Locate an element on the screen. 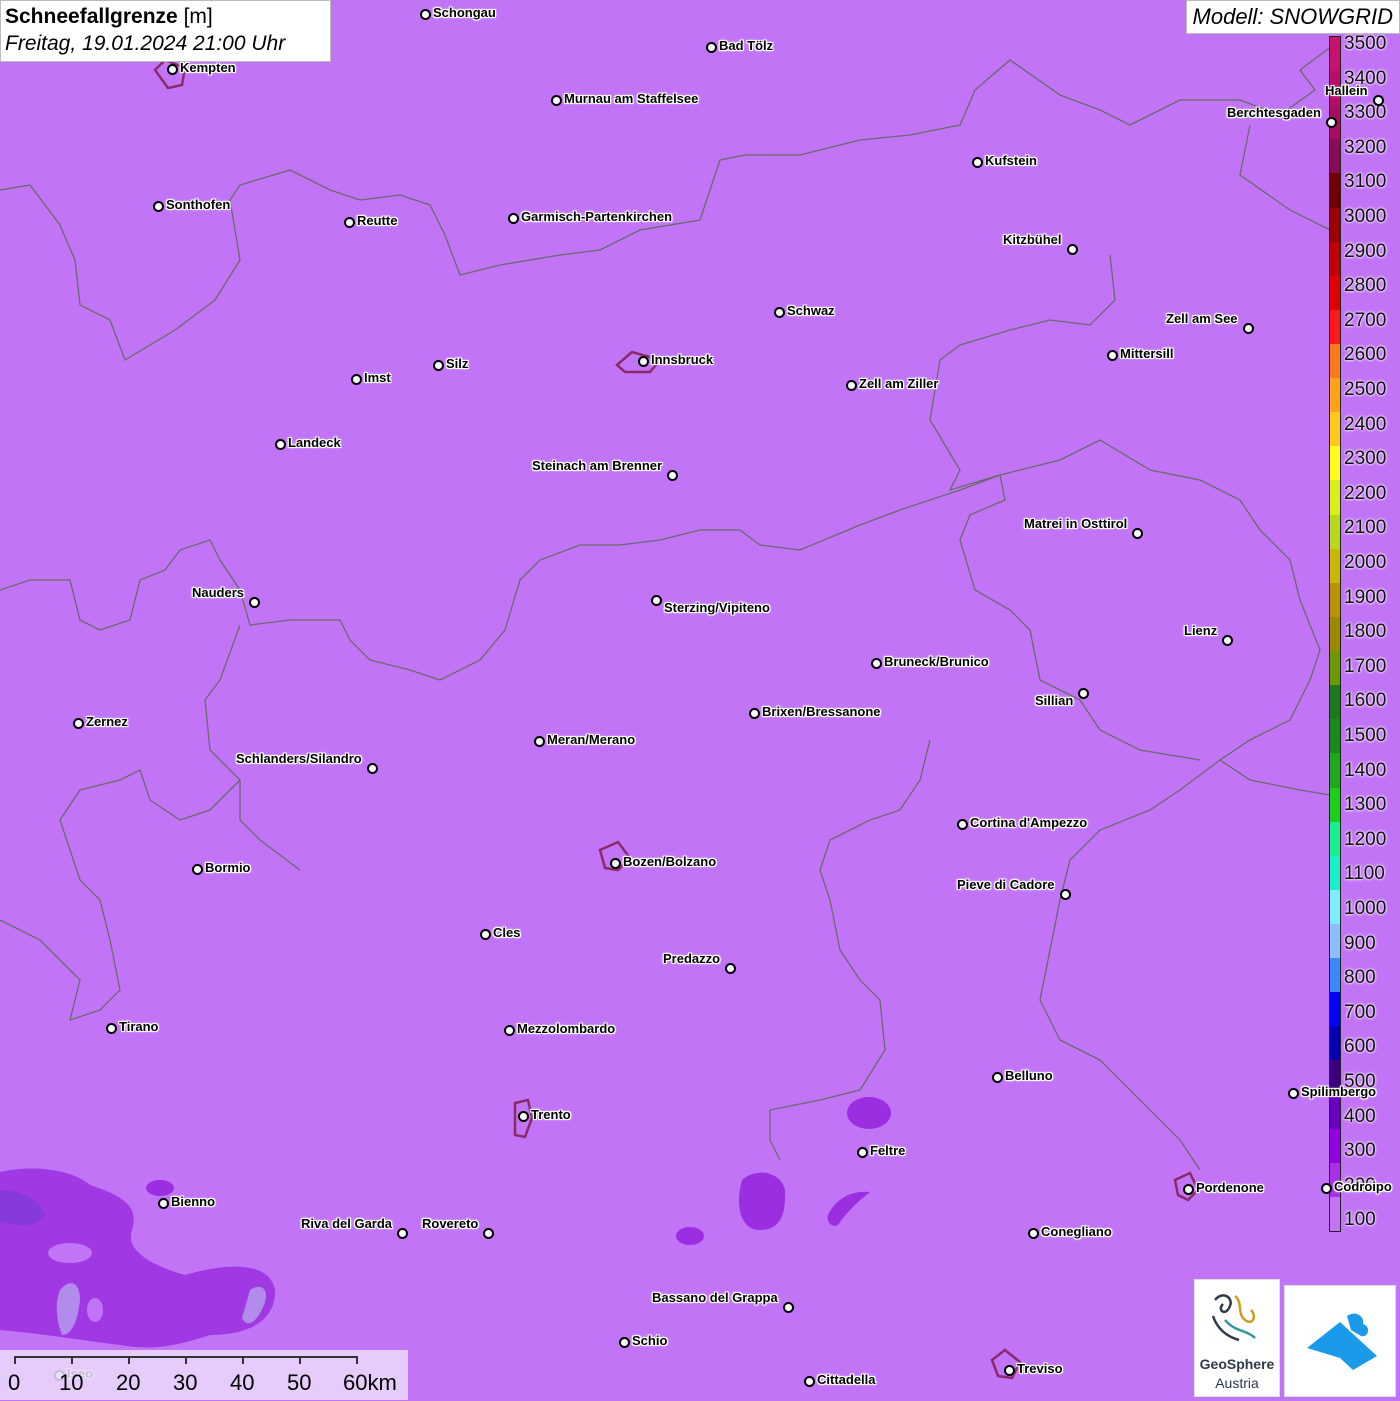  legend-label: 400 is located at coordinates (1360, 1116).